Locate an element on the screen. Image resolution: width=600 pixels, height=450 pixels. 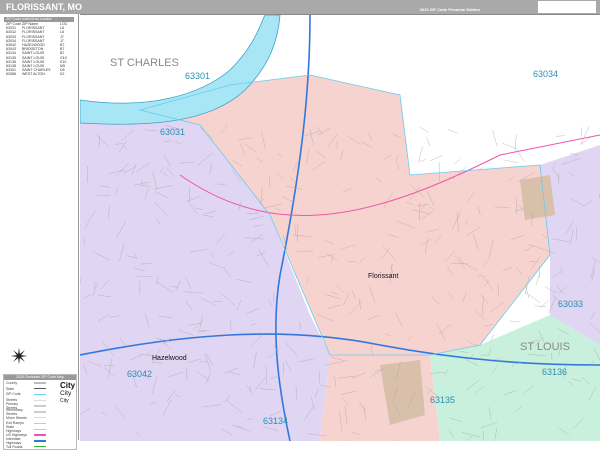
map-title: FLORISSANT, MO is located at coordinates (44, 7).